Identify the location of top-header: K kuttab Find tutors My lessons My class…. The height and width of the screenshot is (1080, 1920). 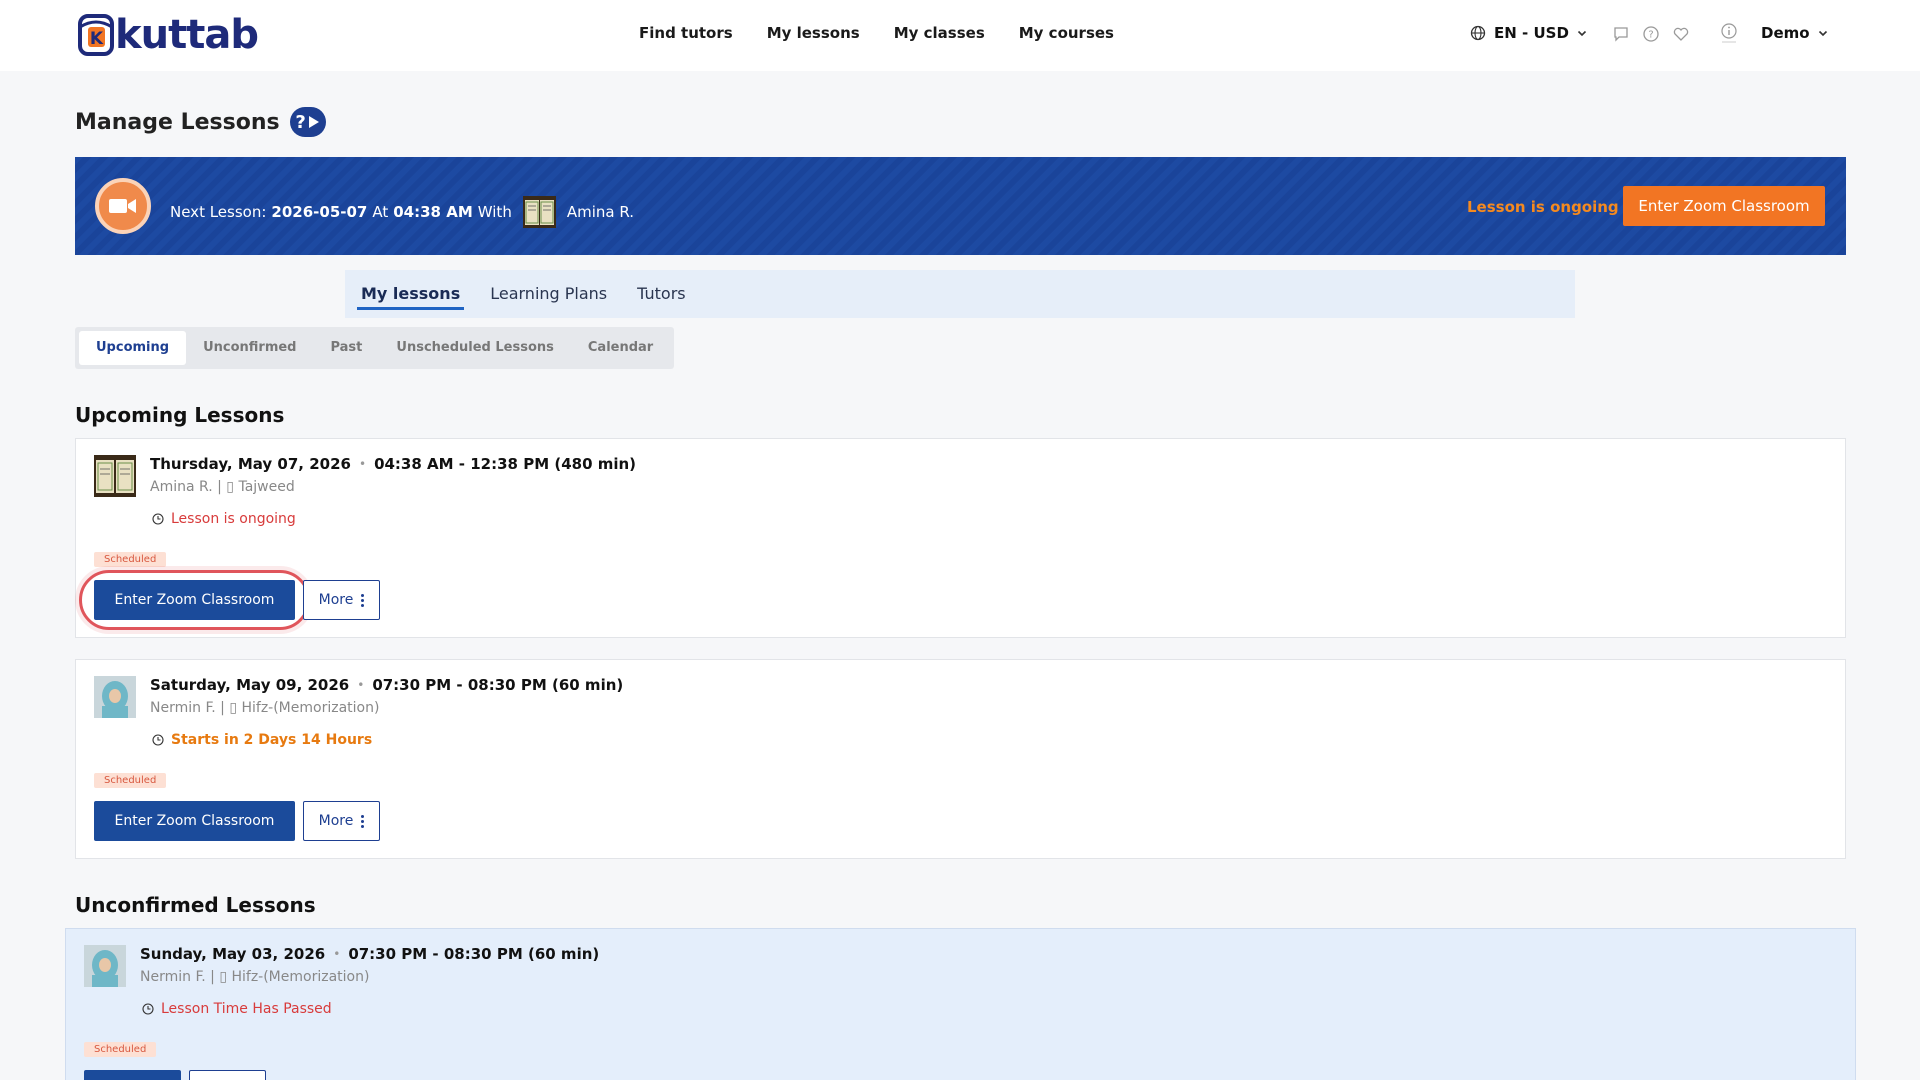
(960, 35).